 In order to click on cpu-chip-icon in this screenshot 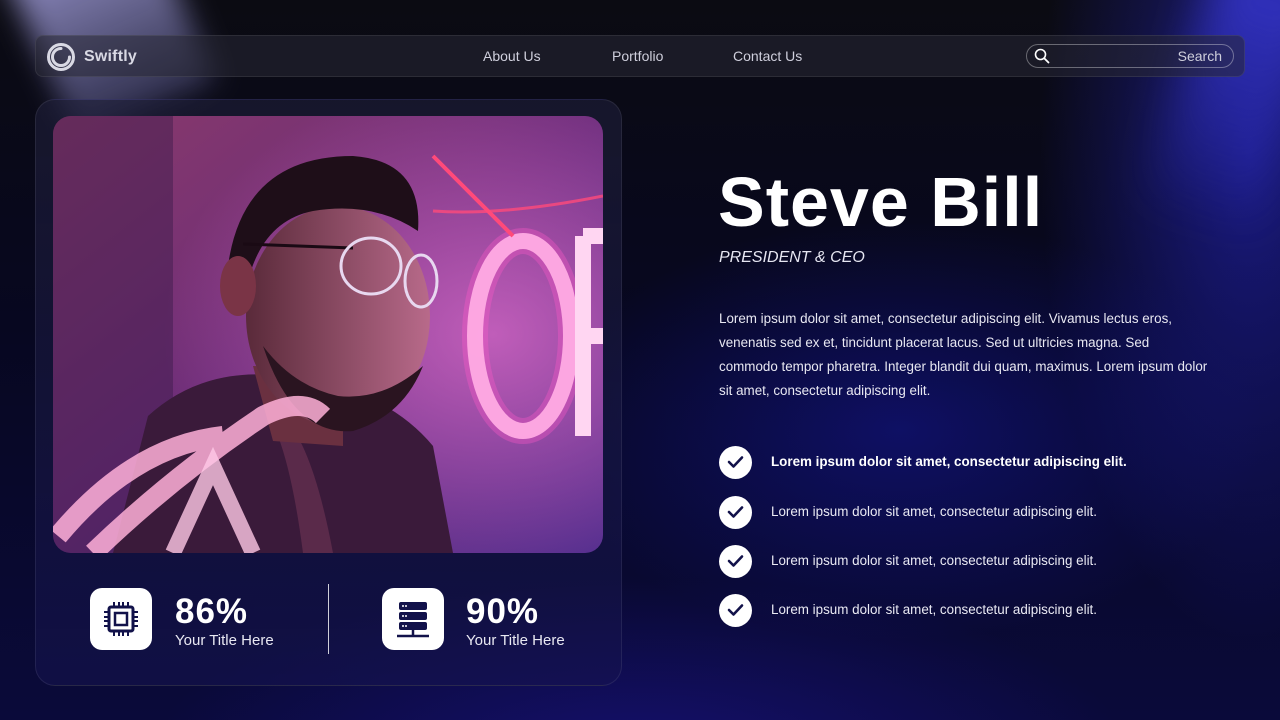, I will do `click(121, 619)`.